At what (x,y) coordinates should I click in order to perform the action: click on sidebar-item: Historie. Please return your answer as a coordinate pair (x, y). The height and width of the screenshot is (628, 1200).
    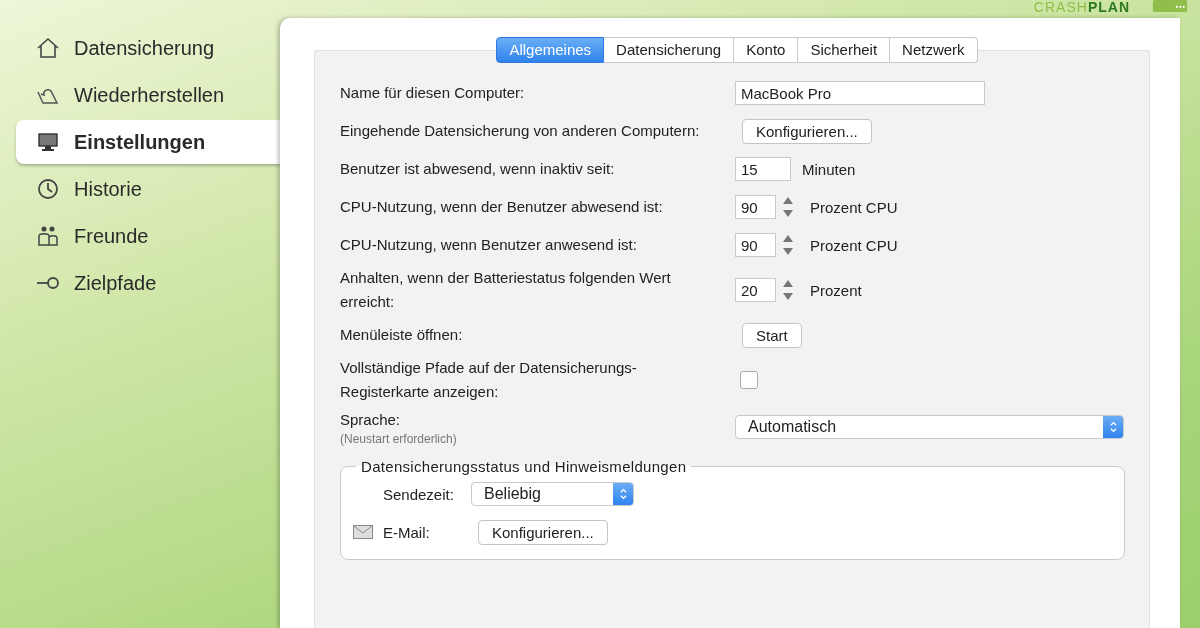
    Looking at the image, I should click on (148, 189).